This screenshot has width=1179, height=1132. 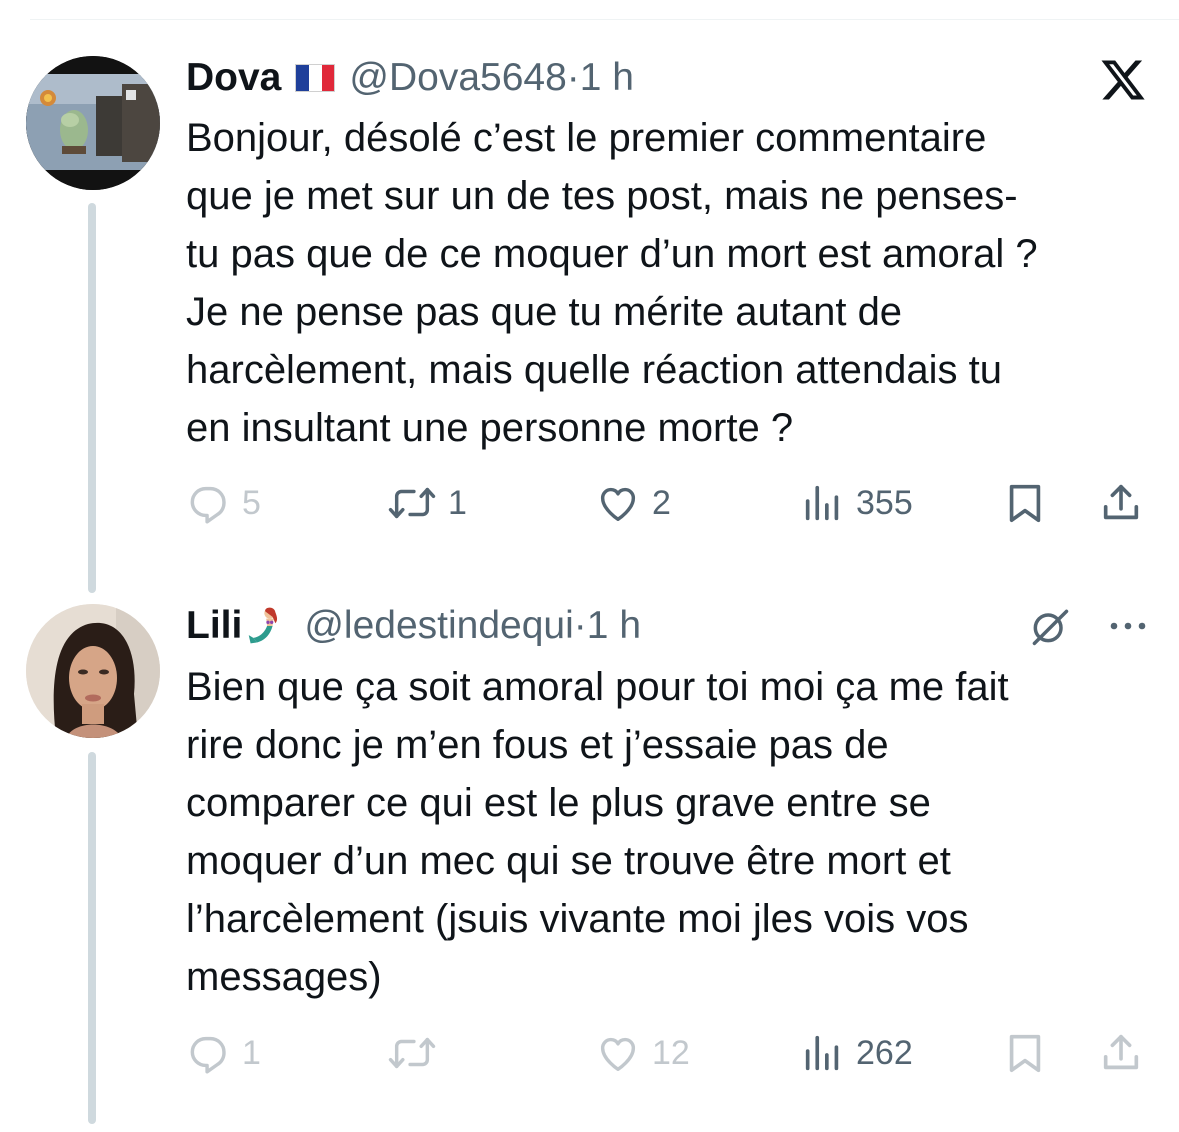 I want to click on user-handle: @ledestindequi, so click(x=438, y=625).